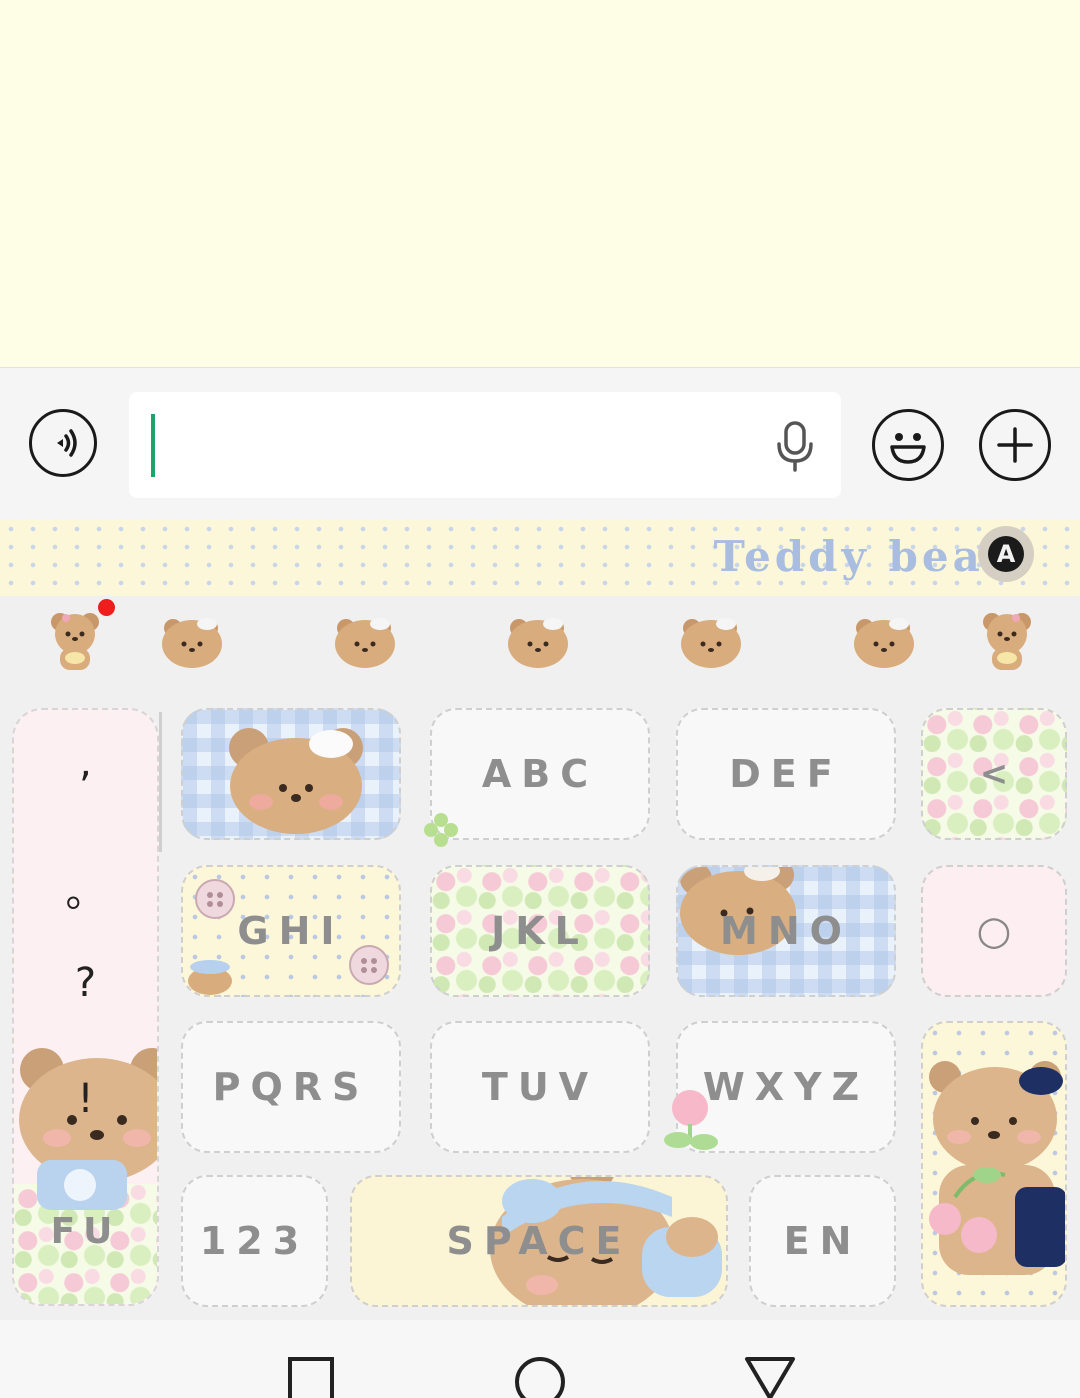 The image size is (1080, 1398). I want to click on tuv-key: TUV, so click(540, 1087).